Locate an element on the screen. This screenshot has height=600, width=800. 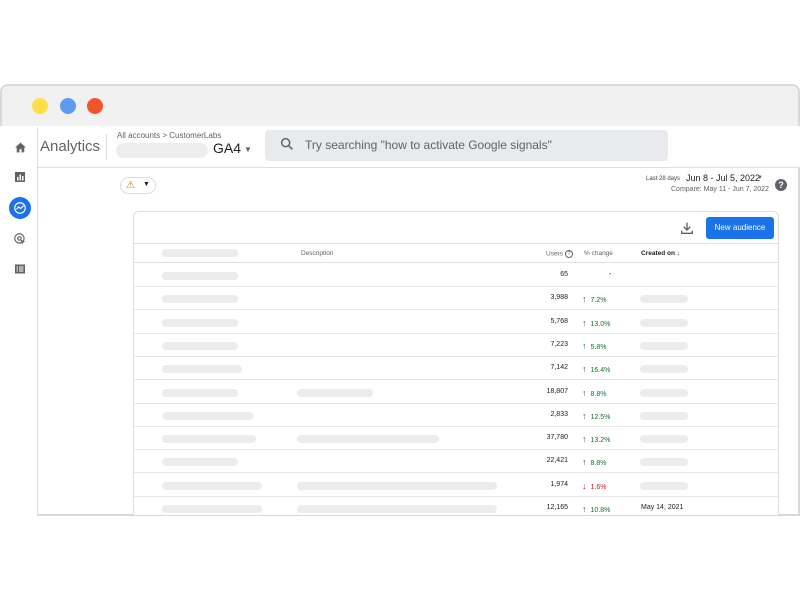
created-date: May 14, 2021 is located at coordinates (662, 507).